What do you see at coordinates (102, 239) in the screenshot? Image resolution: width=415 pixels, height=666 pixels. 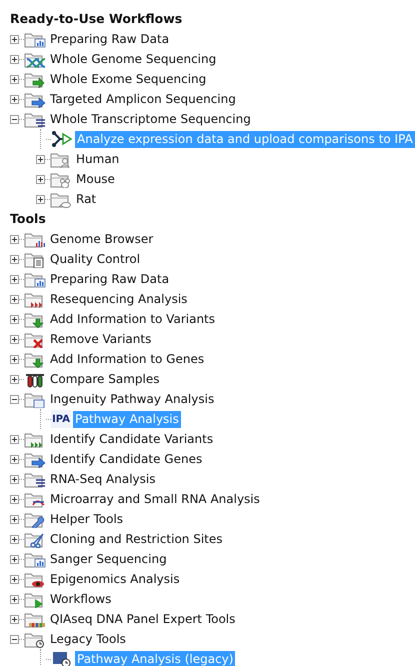 I see `tree-item: Genome Browser` at bounding box center [102, 239].